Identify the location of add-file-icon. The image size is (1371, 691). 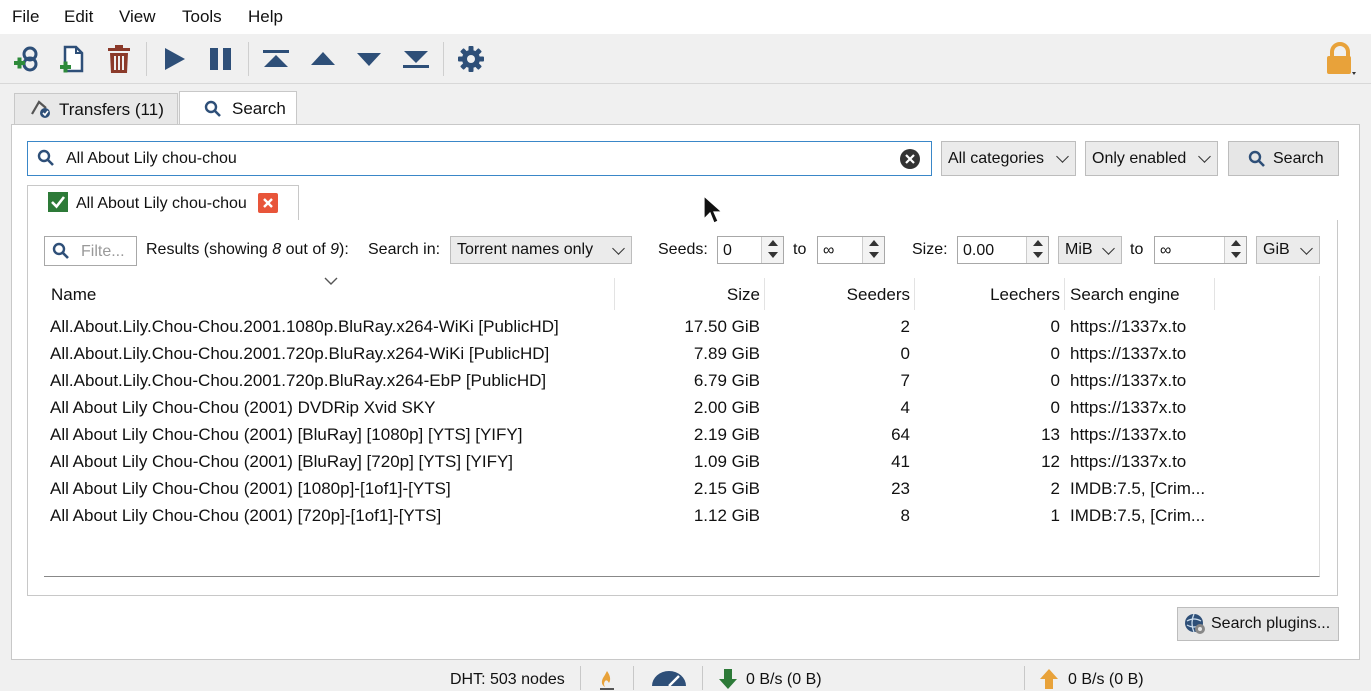
(72, 59).